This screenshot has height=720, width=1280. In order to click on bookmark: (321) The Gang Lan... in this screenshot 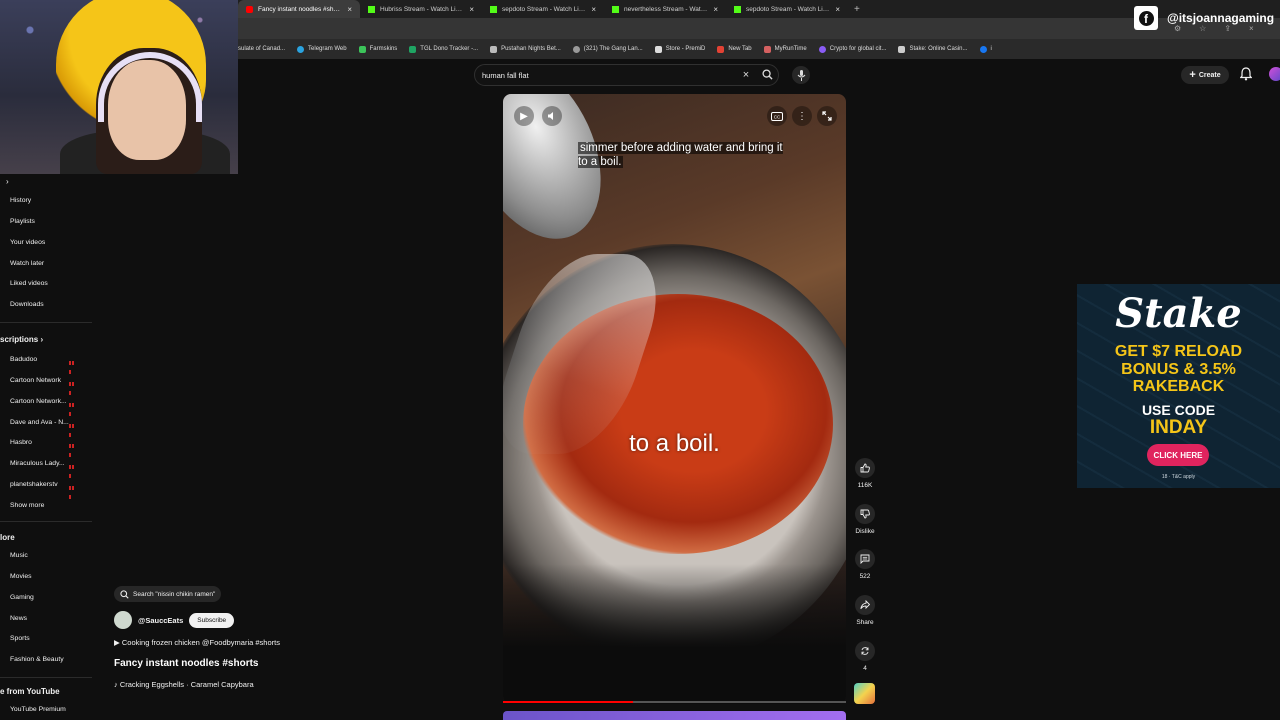, I will do `click(607, 49)`.